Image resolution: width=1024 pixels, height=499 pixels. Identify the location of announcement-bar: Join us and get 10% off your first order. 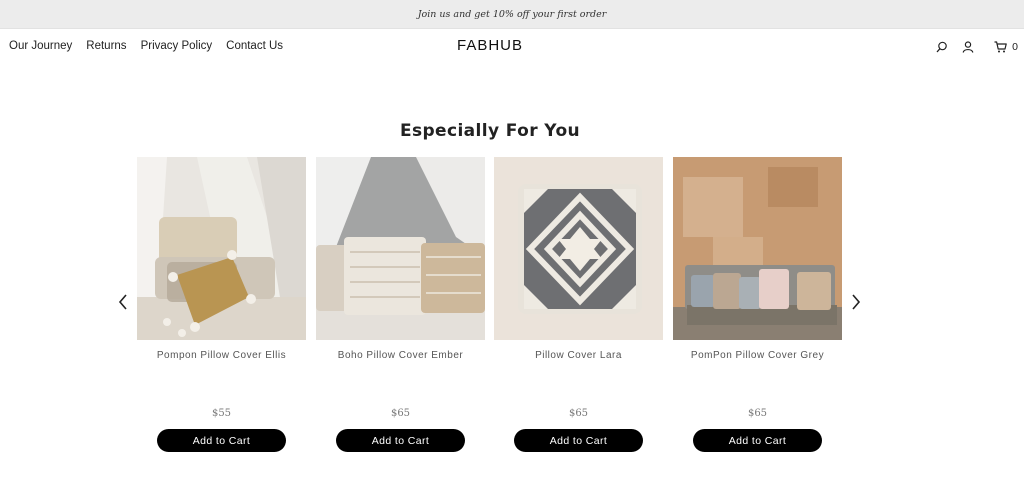
(512, 14).